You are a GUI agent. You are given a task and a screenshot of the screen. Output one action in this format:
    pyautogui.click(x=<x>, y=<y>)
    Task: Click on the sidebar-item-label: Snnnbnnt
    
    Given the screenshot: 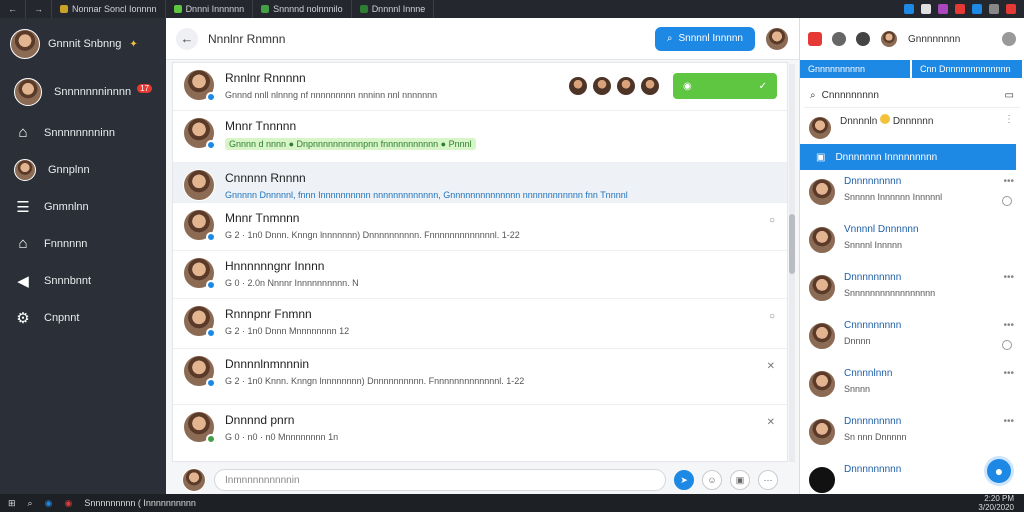 What is the action you would take?
    pyautogui.click(x=68, y=280)
    